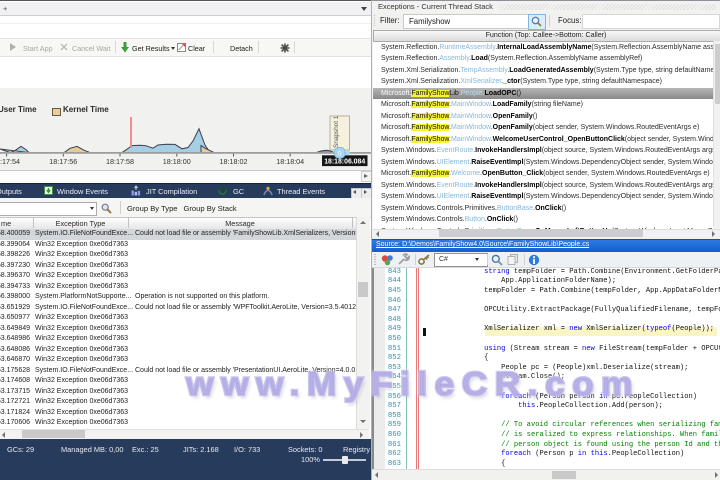  I want to click on svg-text: 18:17:56, so click(63, 161).